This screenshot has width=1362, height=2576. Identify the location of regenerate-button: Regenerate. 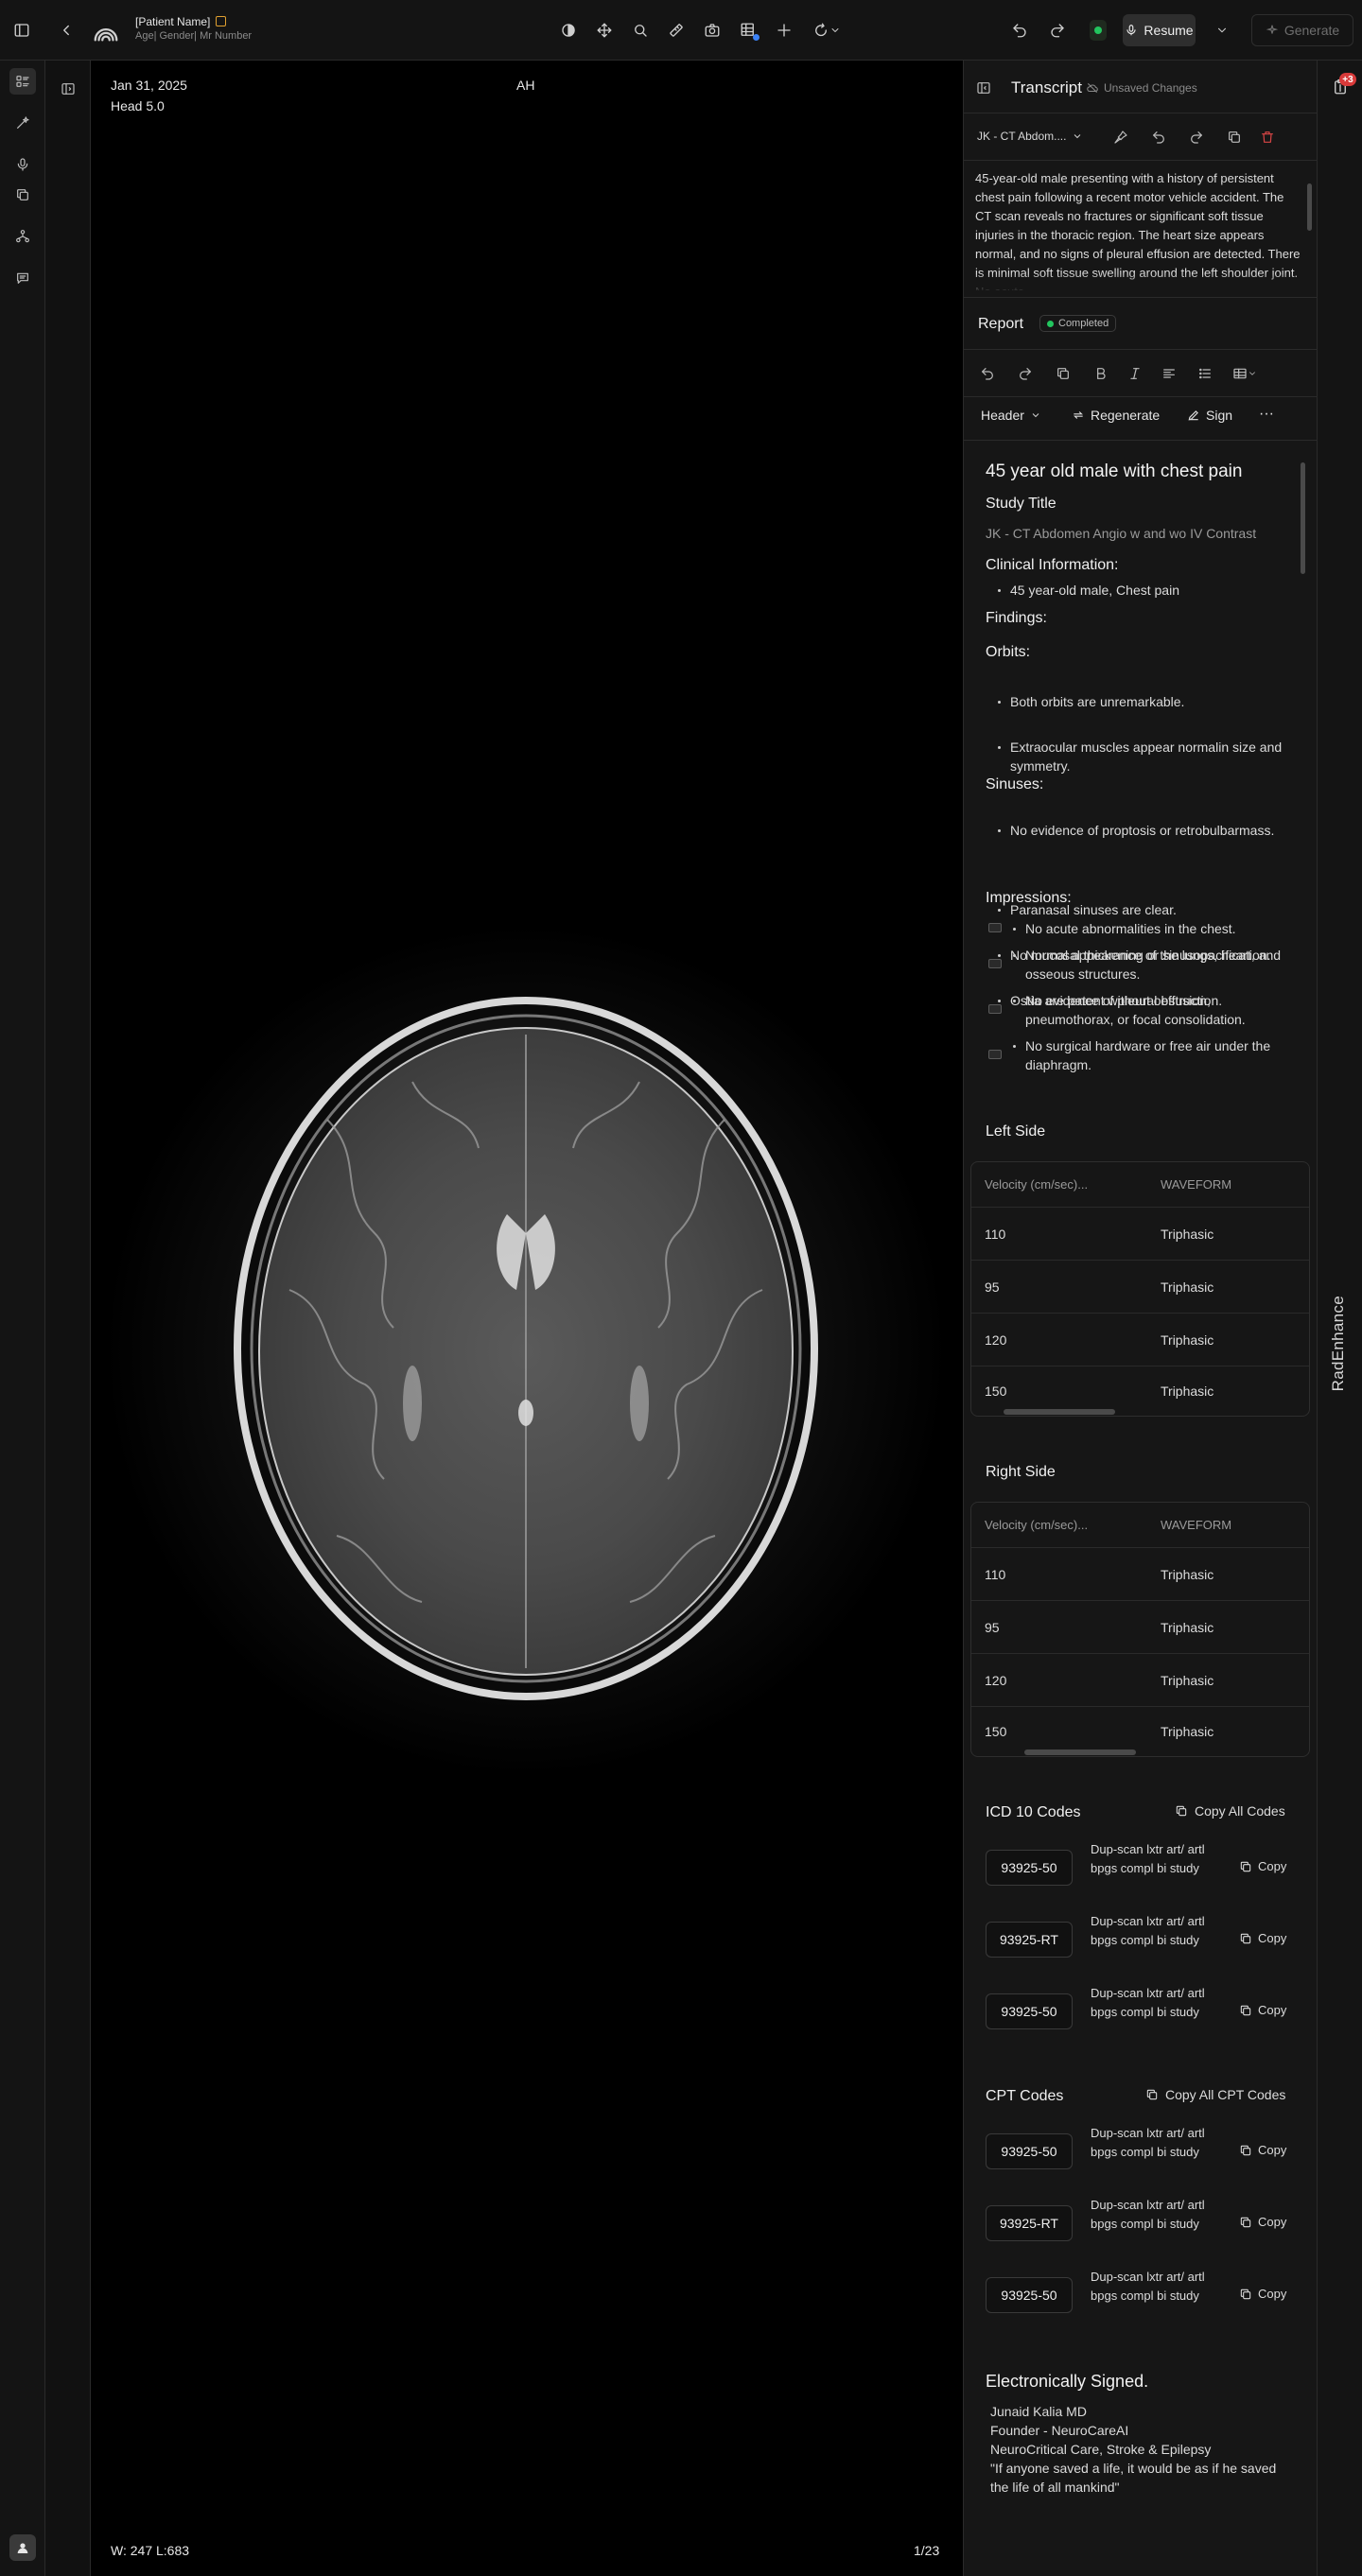
(1116, 415).